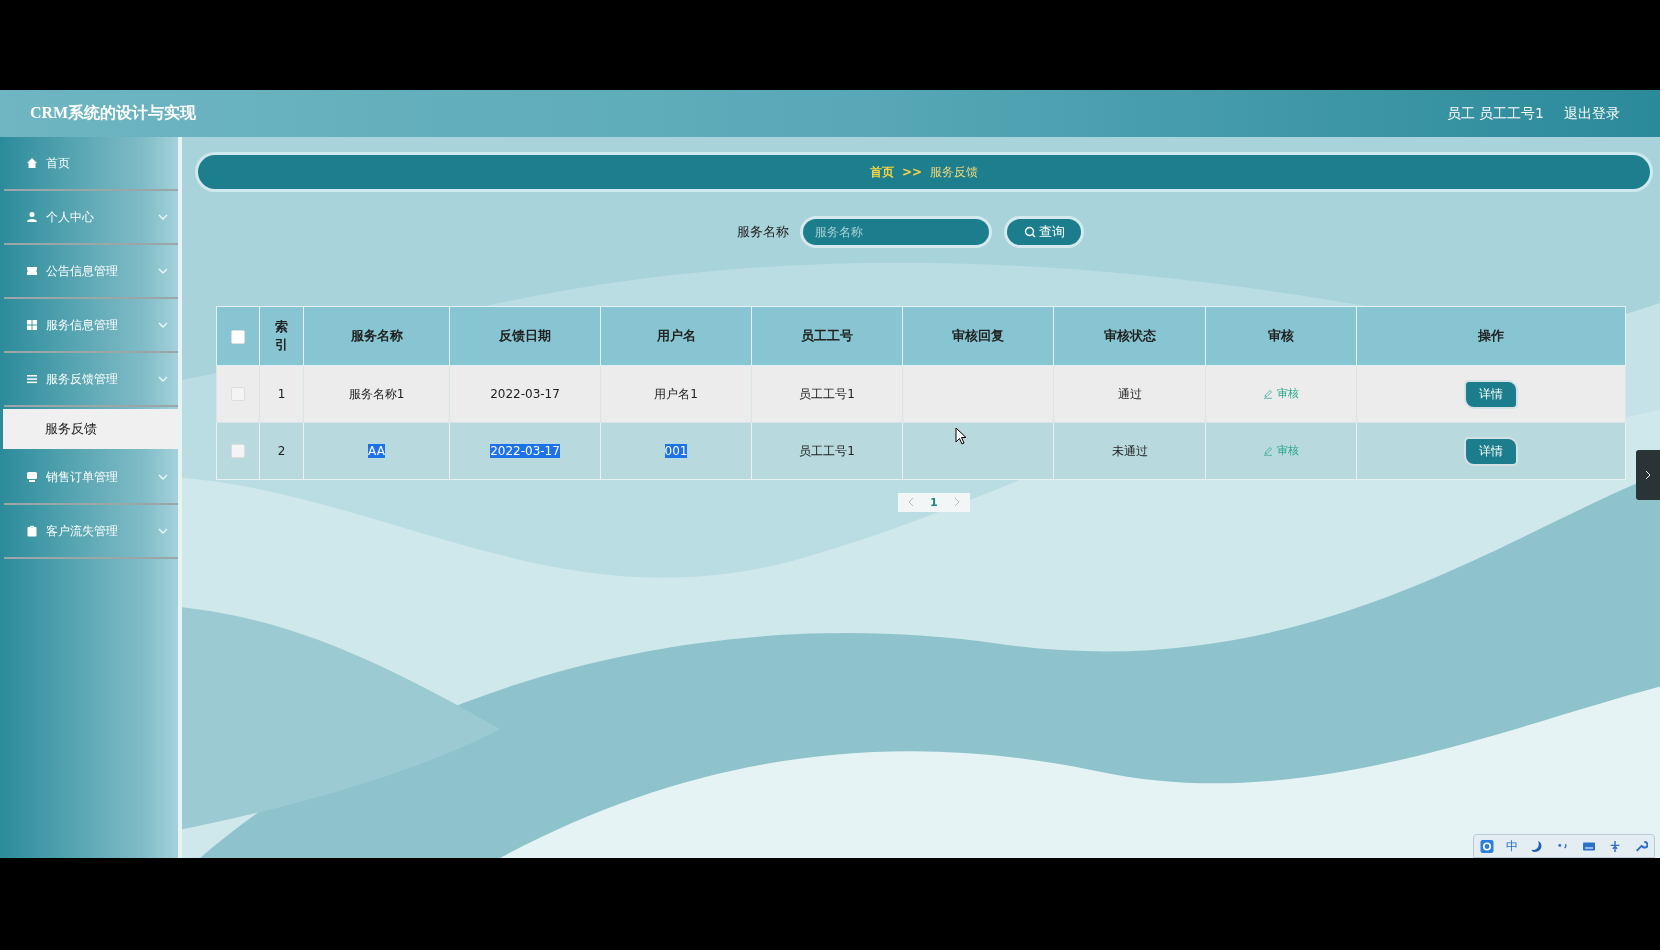 Image resolution: width=1660 pixels, height=950 pixels. Describe the element at coordinates (1648, 475) in the screenshot. I see `chevron-right-icon` at that location.